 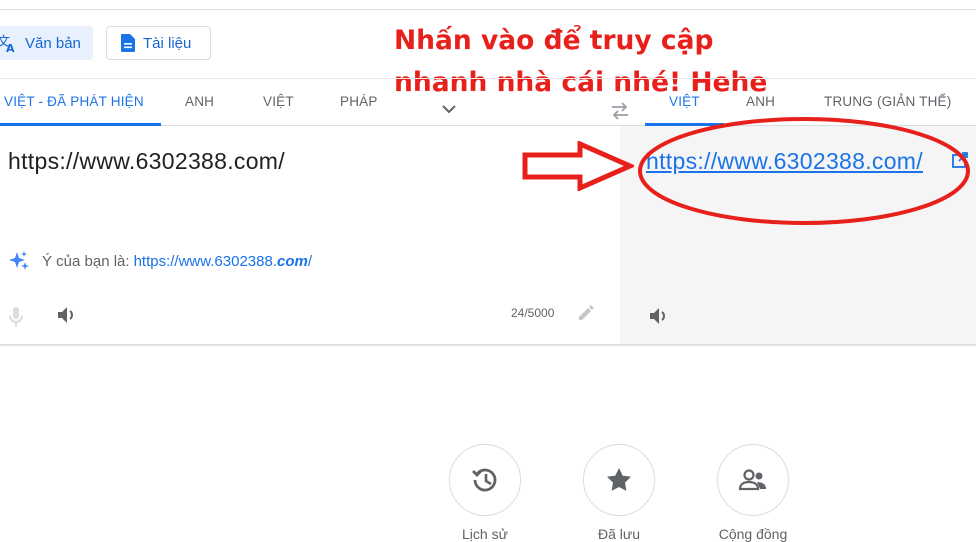 I want to click on history-circle, so click(x=485, y=480).